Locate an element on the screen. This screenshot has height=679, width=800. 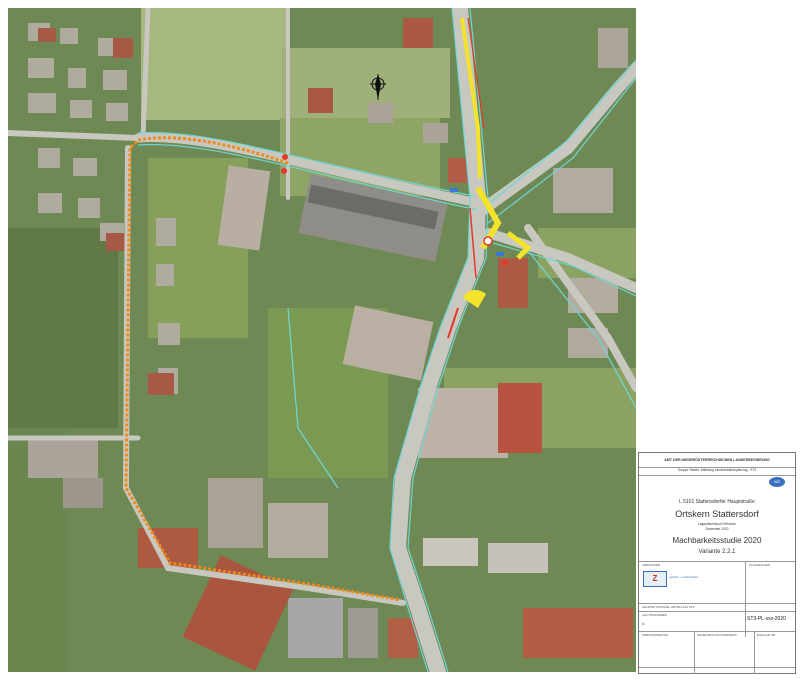
einlage-label: EINLAGE NR. is located at coordinates (767, 635).